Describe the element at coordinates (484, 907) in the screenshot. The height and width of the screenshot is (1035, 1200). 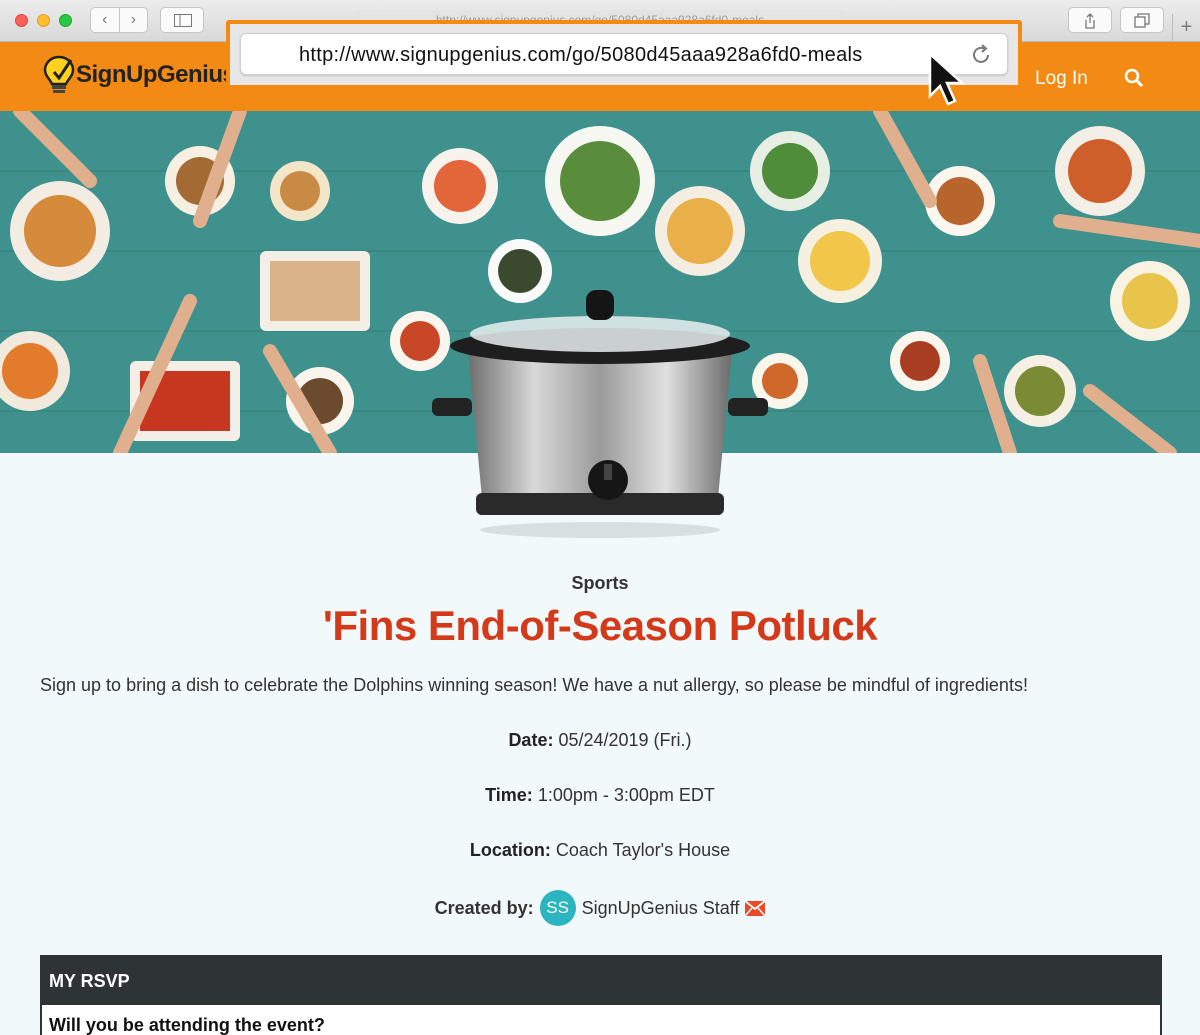
I see `created-by-label: Created by:` at that location.